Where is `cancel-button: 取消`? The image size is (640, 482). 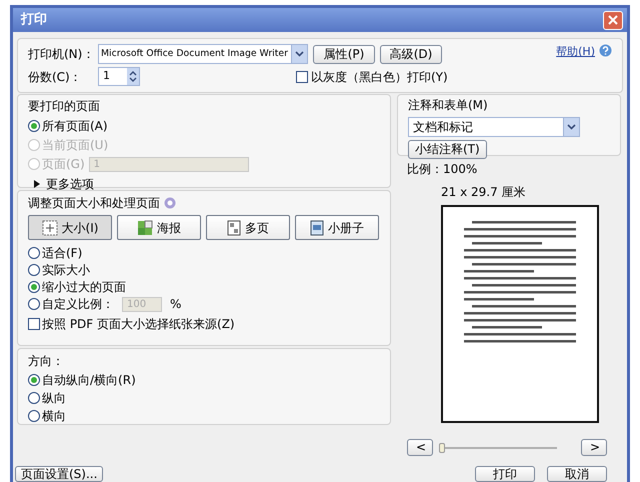
cancel-button: 取消 is located at coordinates (577, 474).